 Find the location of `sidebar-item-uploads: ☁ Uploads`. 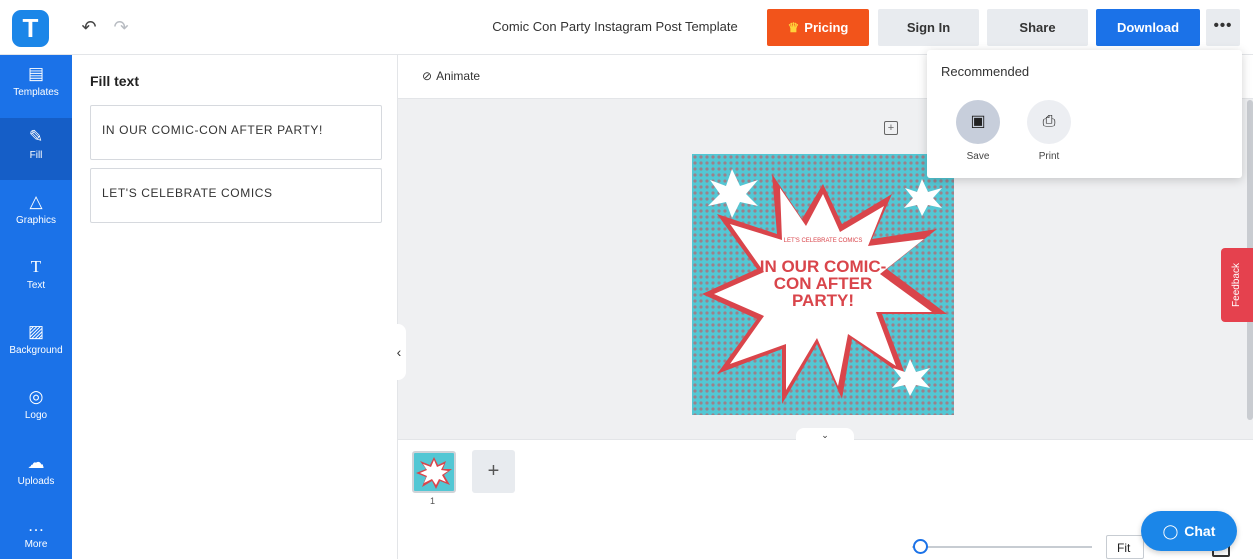

sidebar-item-uploads: ☁ Uploads is located at coordinates (36, 475).